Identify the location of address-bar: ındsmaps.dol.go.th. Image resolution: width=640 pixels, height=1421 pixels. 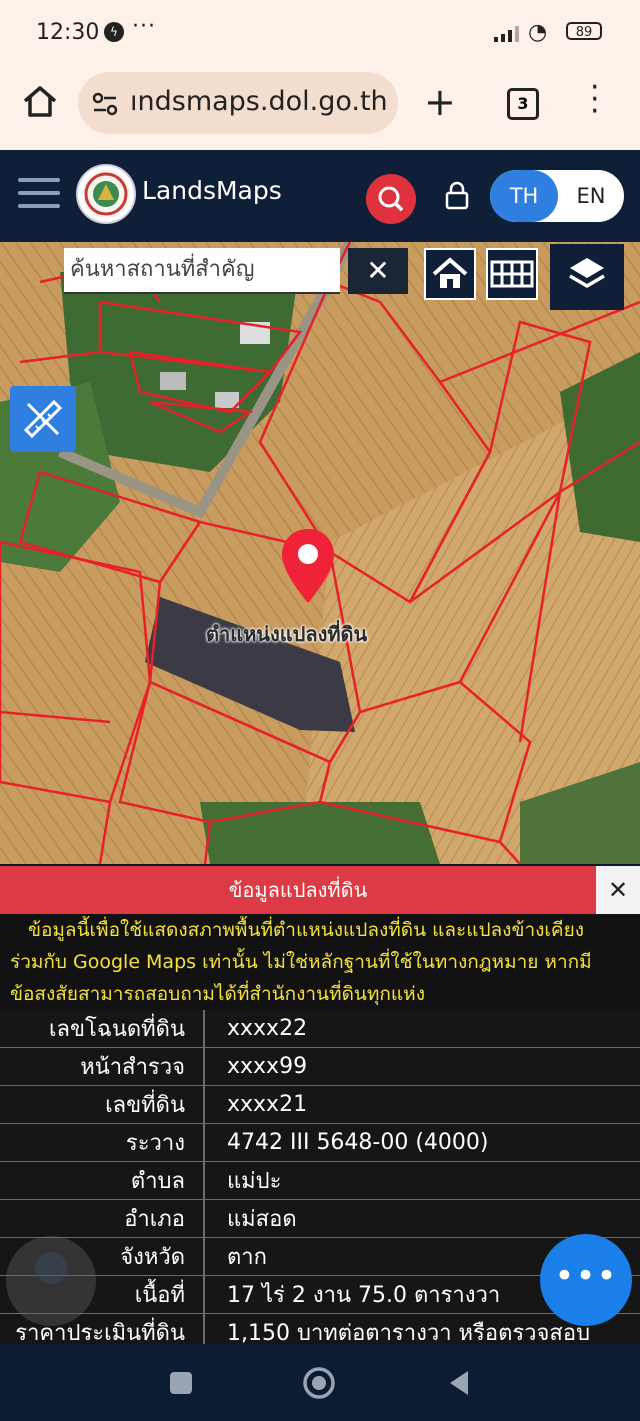
(238, 103).